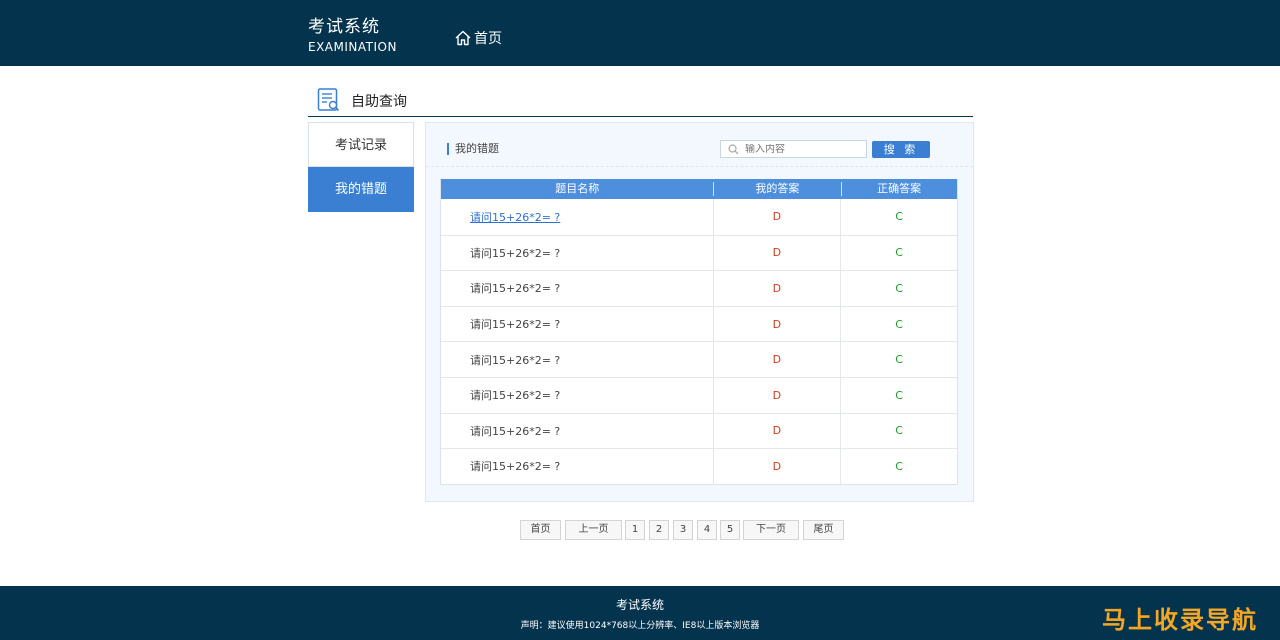 The image size is (1280, 640). I want to click on page-prev-button: 上一页, so click(593, 530).